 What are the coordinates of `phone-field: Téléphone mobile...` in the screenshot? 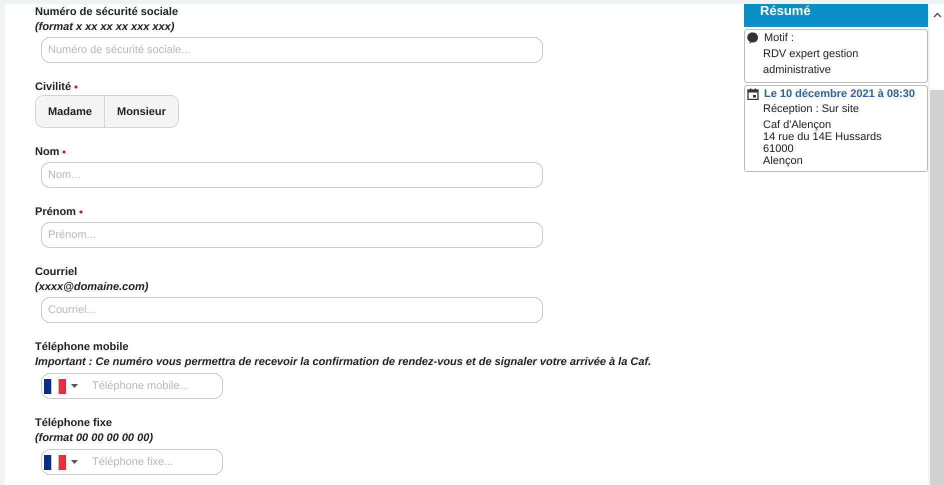 It's located at (132, 386).